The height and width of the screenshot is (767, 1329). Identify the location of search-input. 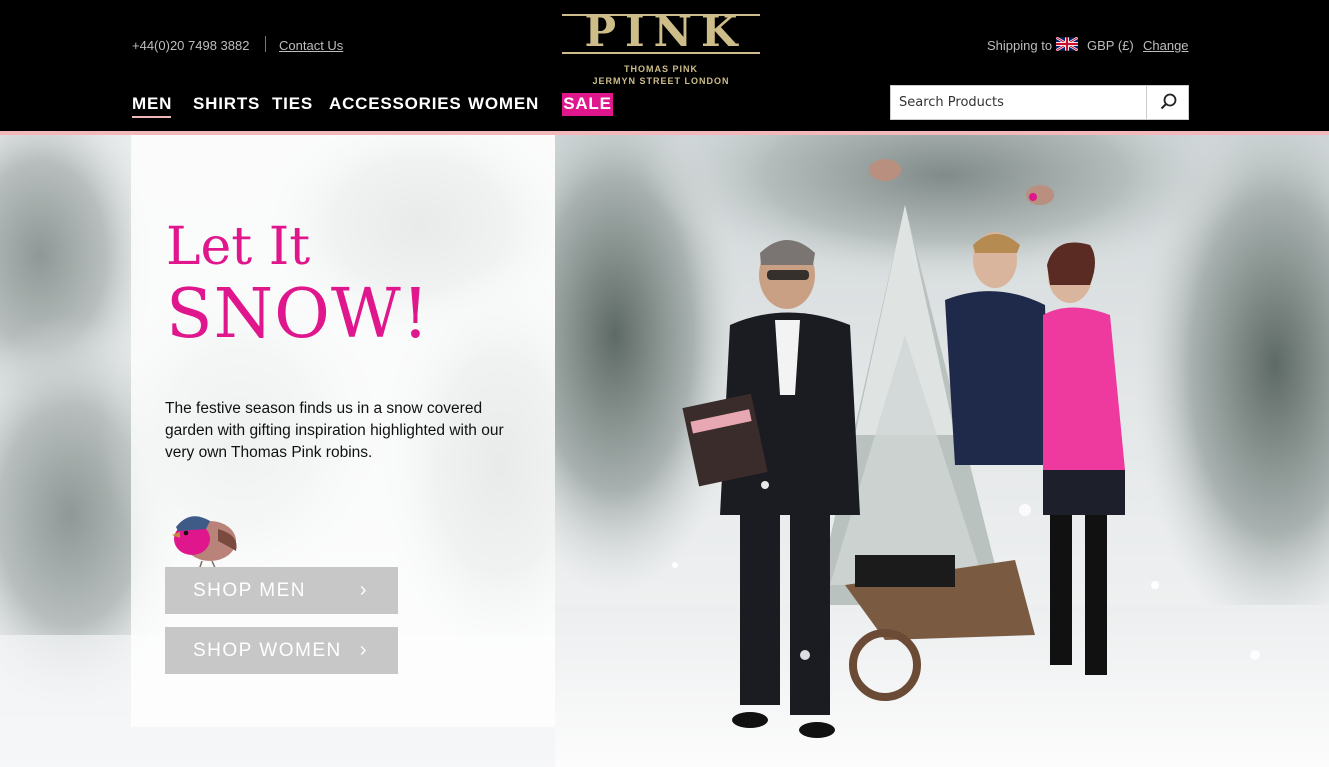
(1018, 102).